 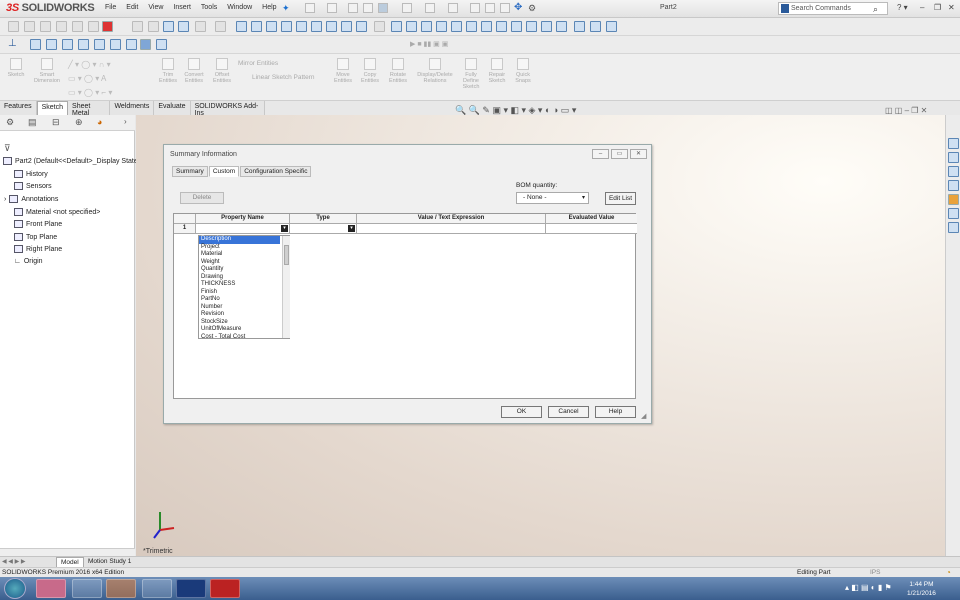 I want to click on sketch-exit-icon: ⊥, so click(x=12, y=43).